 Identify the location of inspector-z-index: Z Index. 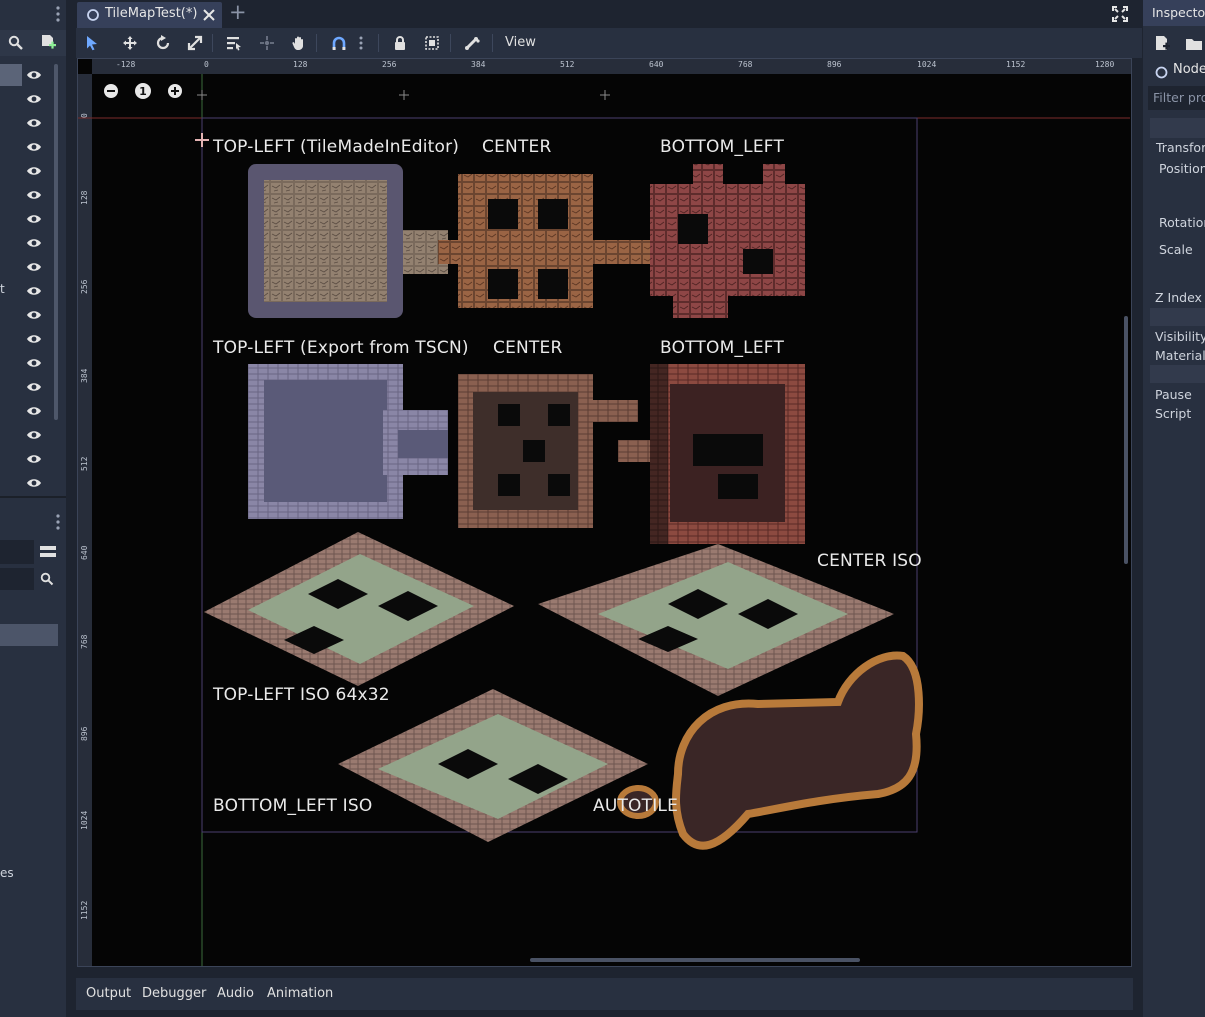
(1178, 297).